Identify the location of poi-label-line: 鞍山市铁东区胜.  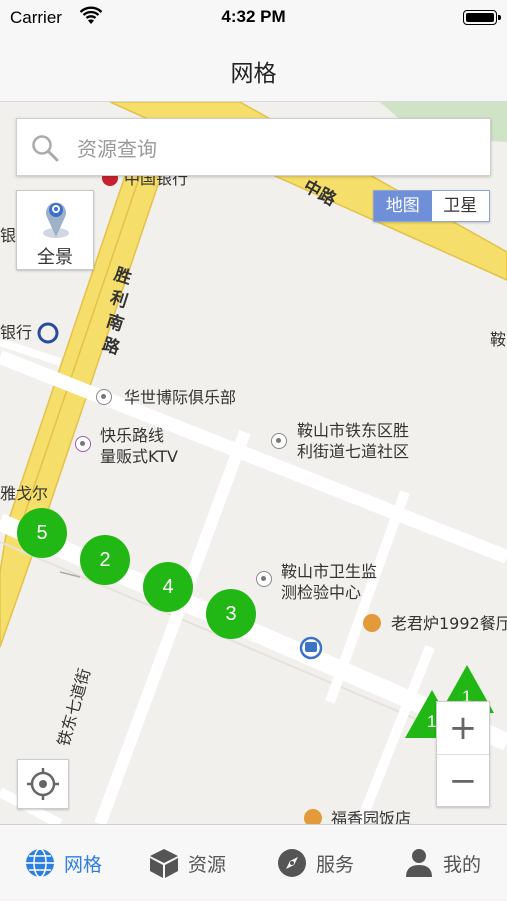
(353, 430).